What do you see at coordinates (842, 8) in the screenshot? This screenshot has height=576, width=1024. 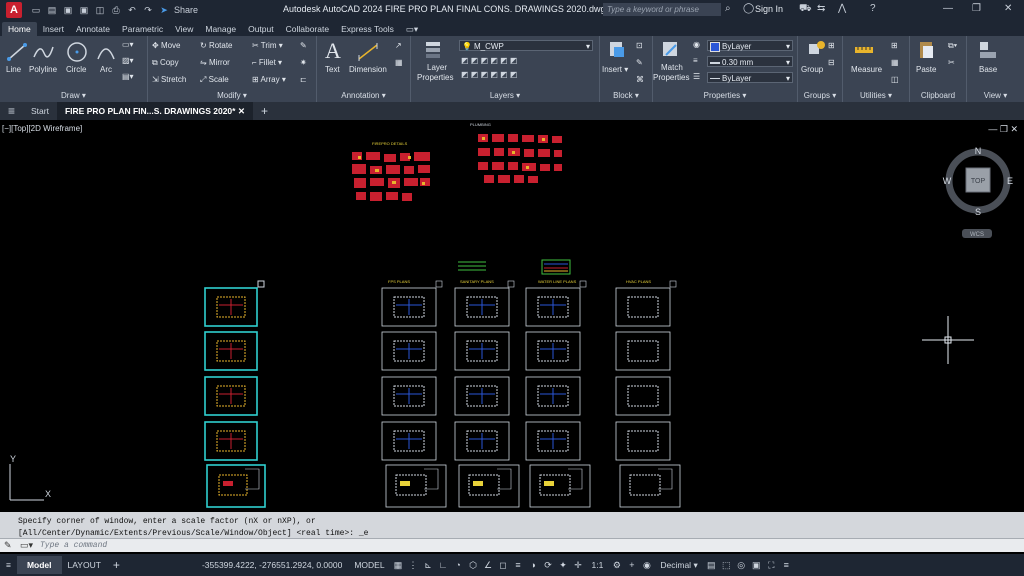 I see `connect-icon: ⋀` at bounding box center [842, 8].